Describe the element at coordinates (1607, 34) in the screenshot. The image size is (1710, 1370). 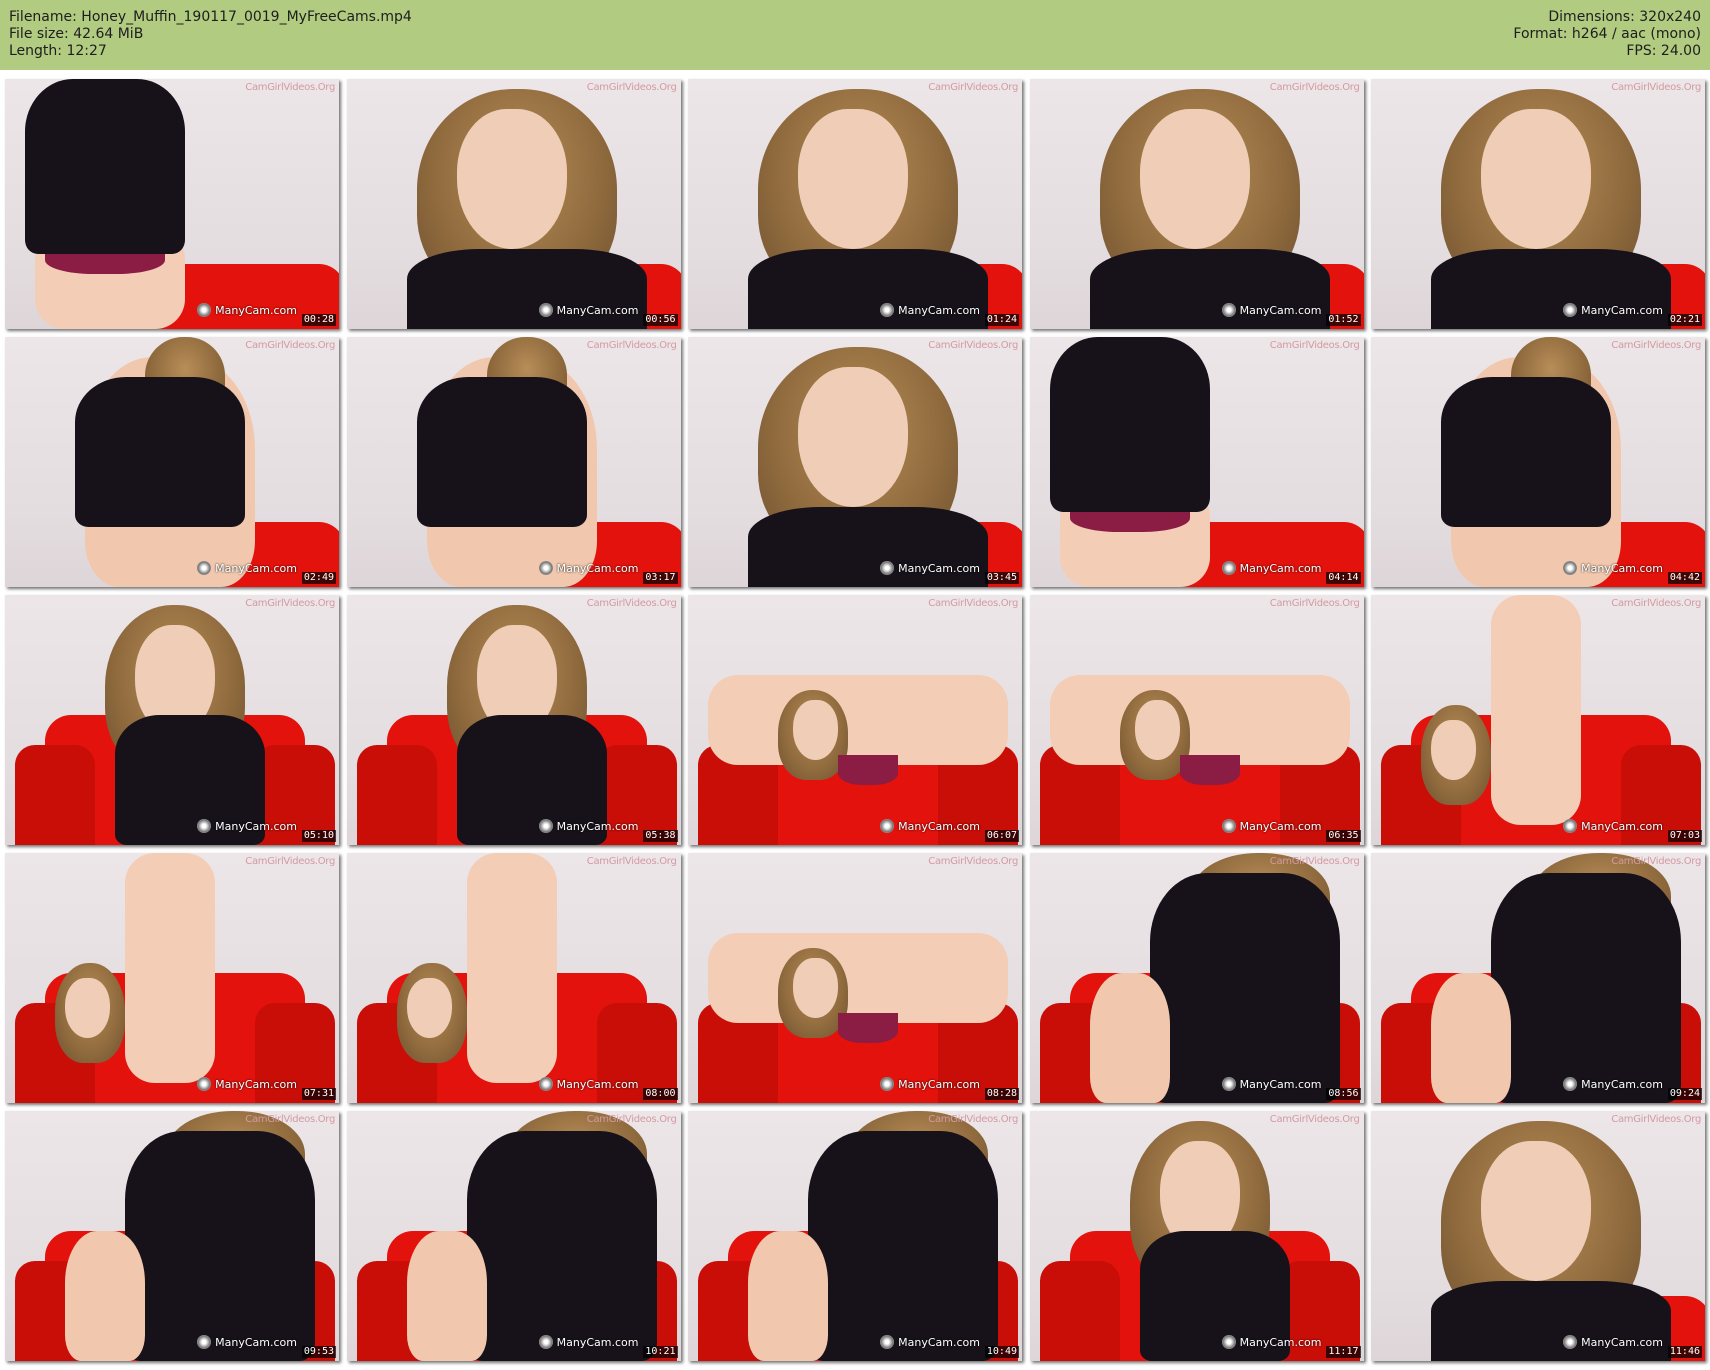
I see `format-text: Format: h264 / aac (mono)` at that location.